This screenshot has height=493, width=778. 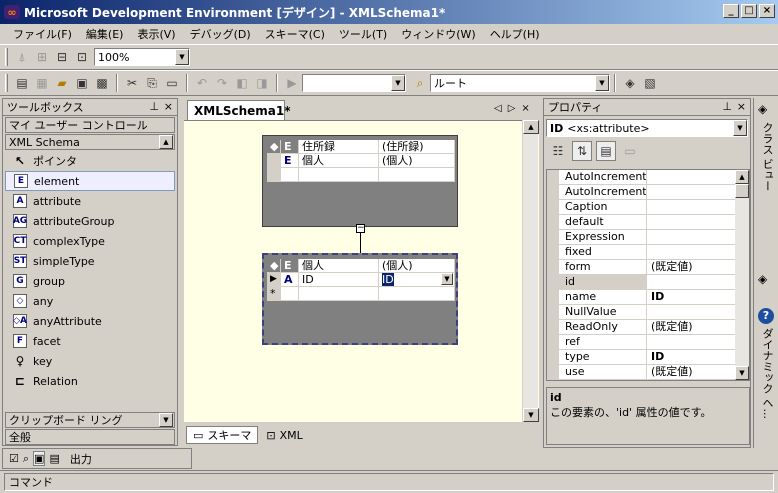 What do you see at coordinates (284, 435) in the screenshot?
I see `tab-xml: ⊡ XML` at bounding box center [284, 435].